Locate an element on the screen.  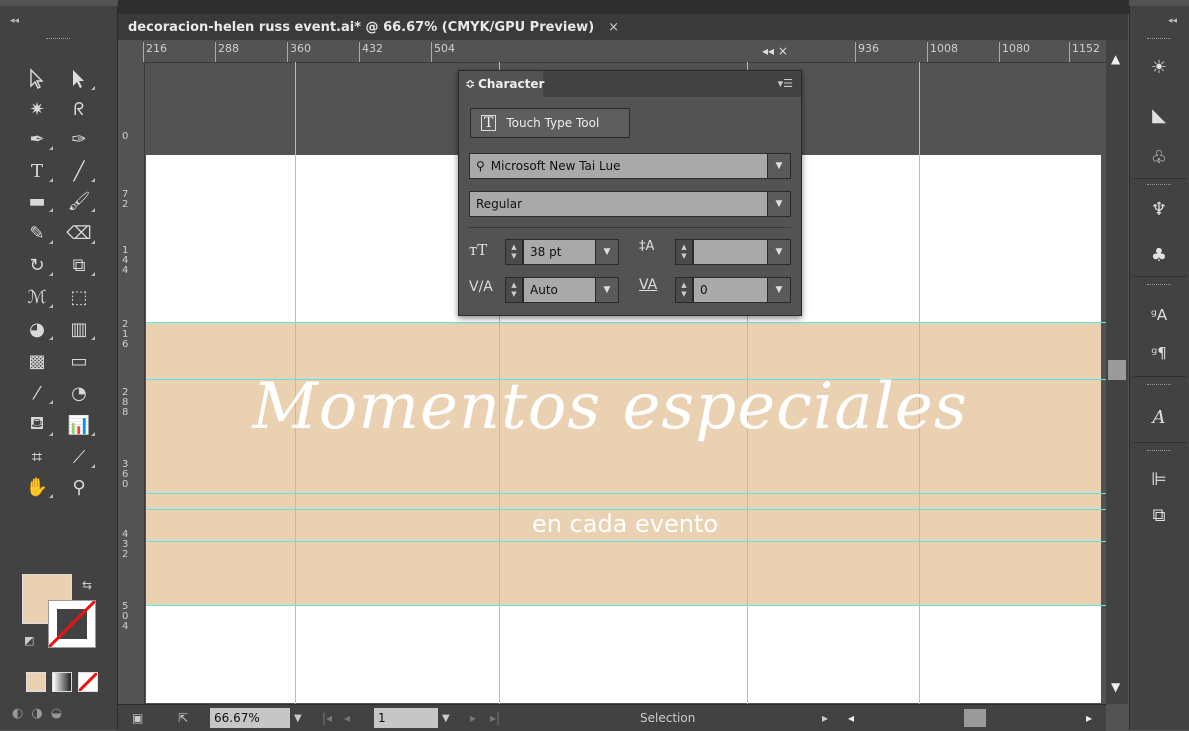
artboard-tool: ⌗ is located at coordinates (37, 457).